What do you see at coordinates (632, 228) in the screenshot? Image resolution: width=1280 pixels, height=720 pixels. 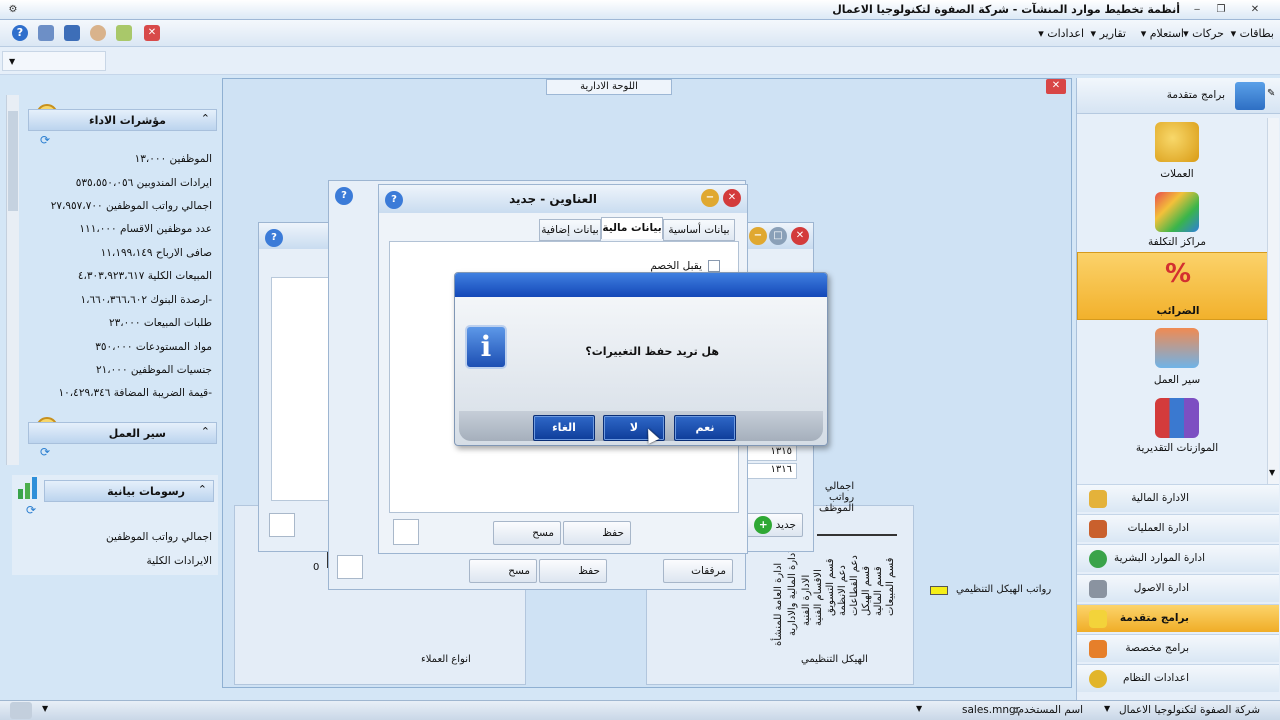 I see `tab-financial-data: بيانات مالية` at bounding box center [632, 228].